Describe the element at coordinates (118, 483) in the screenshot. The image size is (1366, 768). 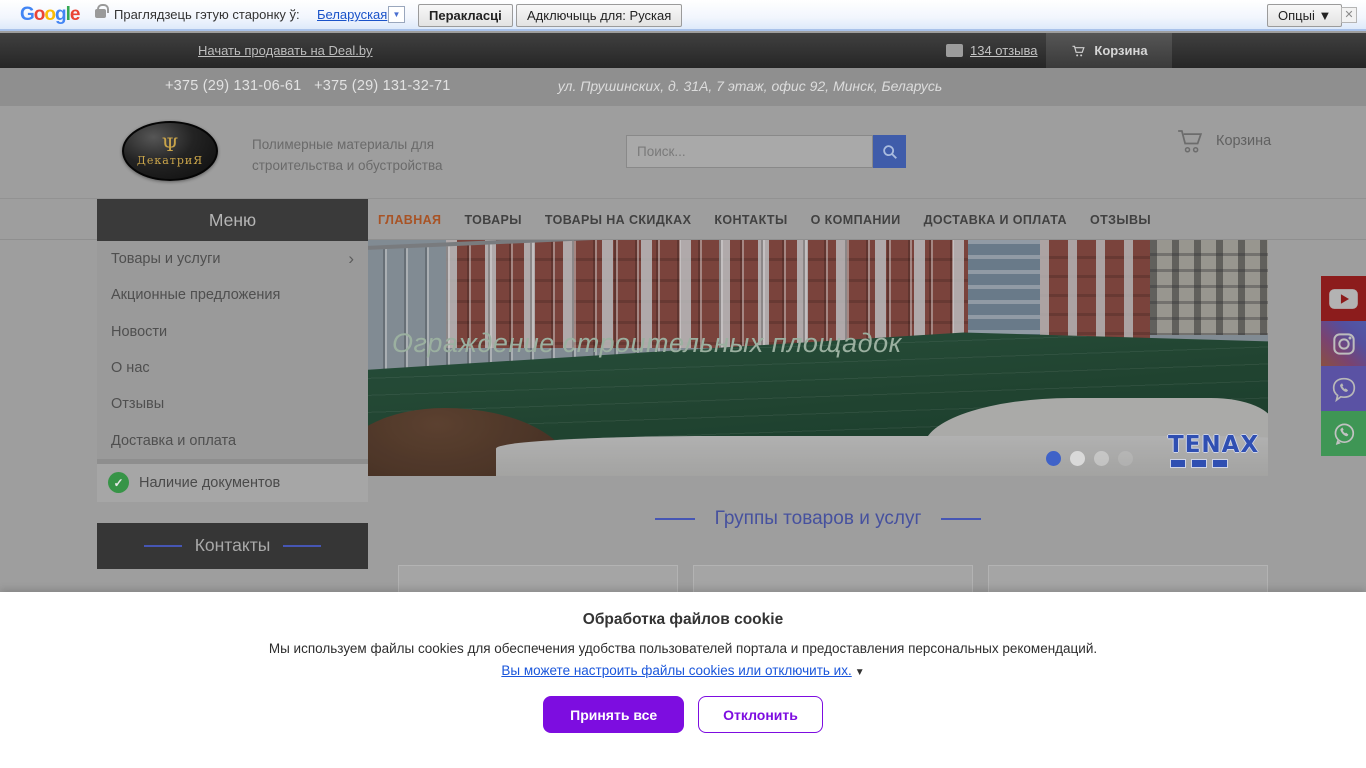
I see `check-icon: ✓` at that location.